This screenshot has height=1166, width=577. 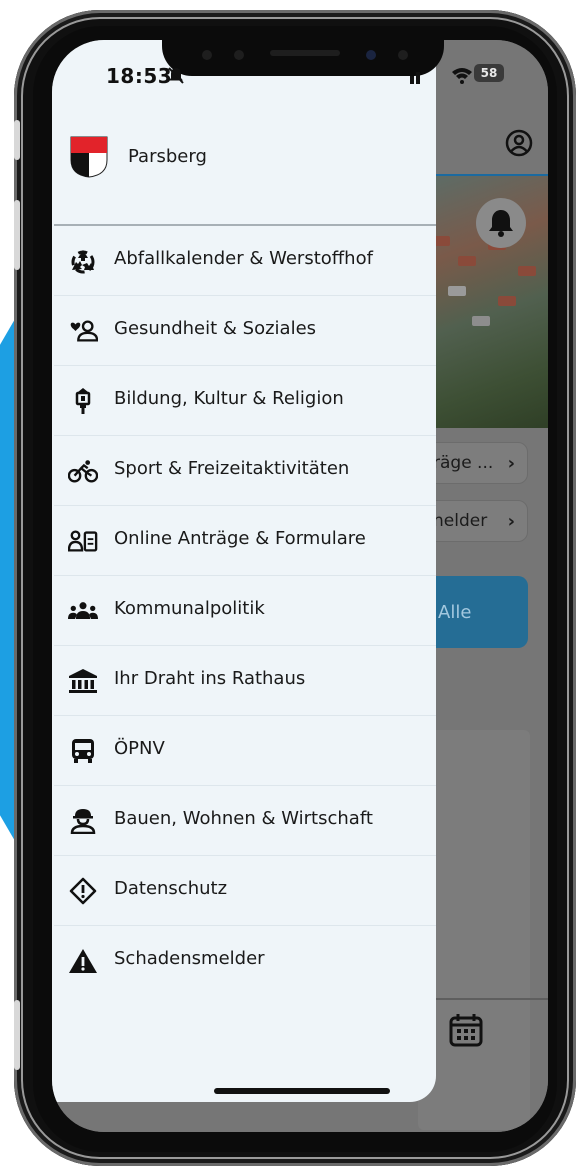 What do you see at coordinates (83, 961) in the screenshot?
I see `warning-icon` at bounding box center [83, 961].